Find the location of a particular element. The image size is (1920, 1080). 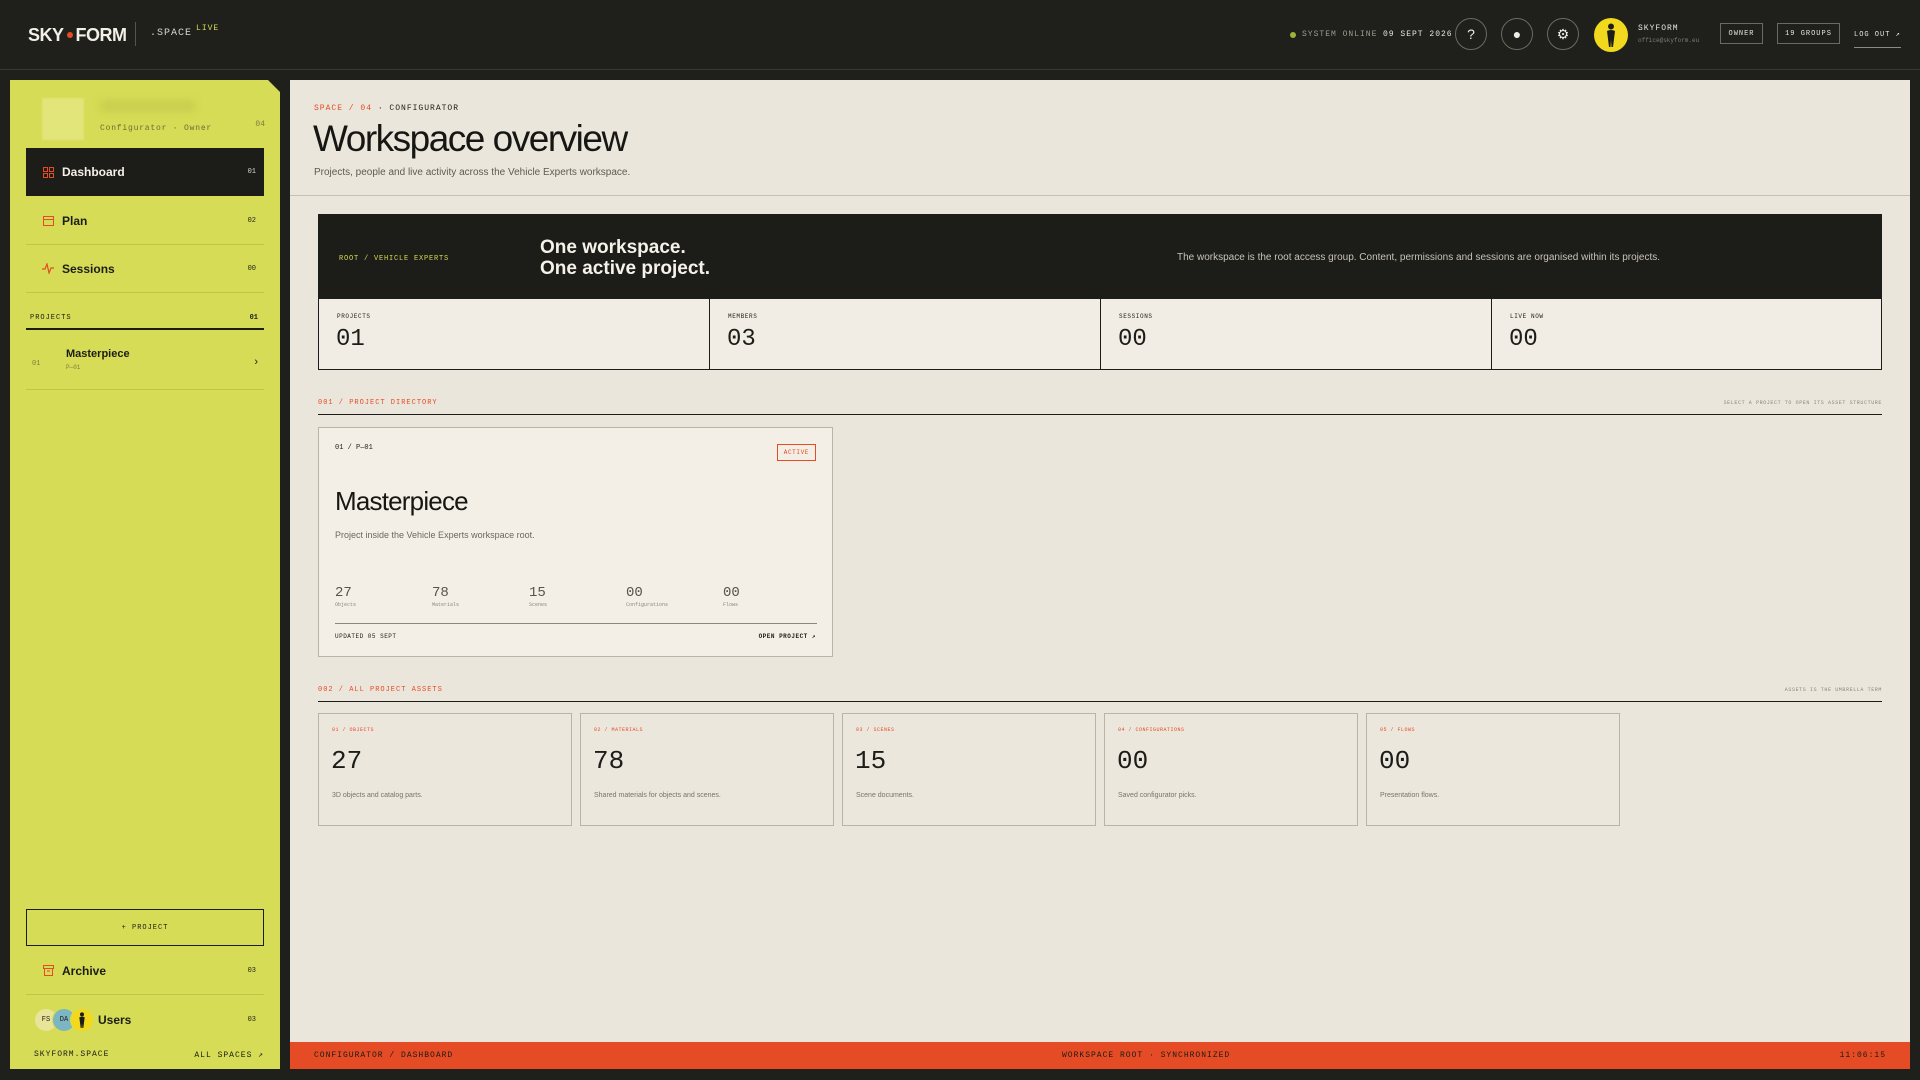

logout-link: LOG OUT ↗ is located at coordinates (1877, 39).